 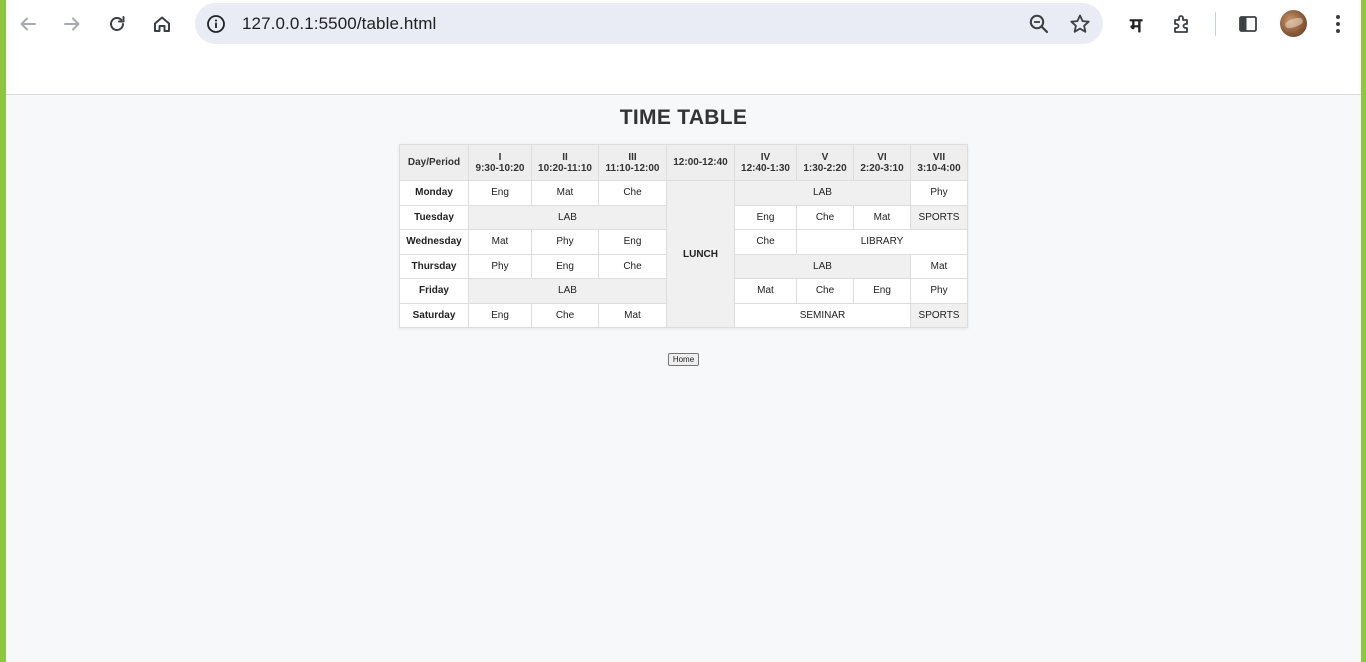 What do you see at coordinates (339, 24) in the screenshot?
I see `url-text: 127.0.0.1:5500/table.html` at bounding box center [339, 24].